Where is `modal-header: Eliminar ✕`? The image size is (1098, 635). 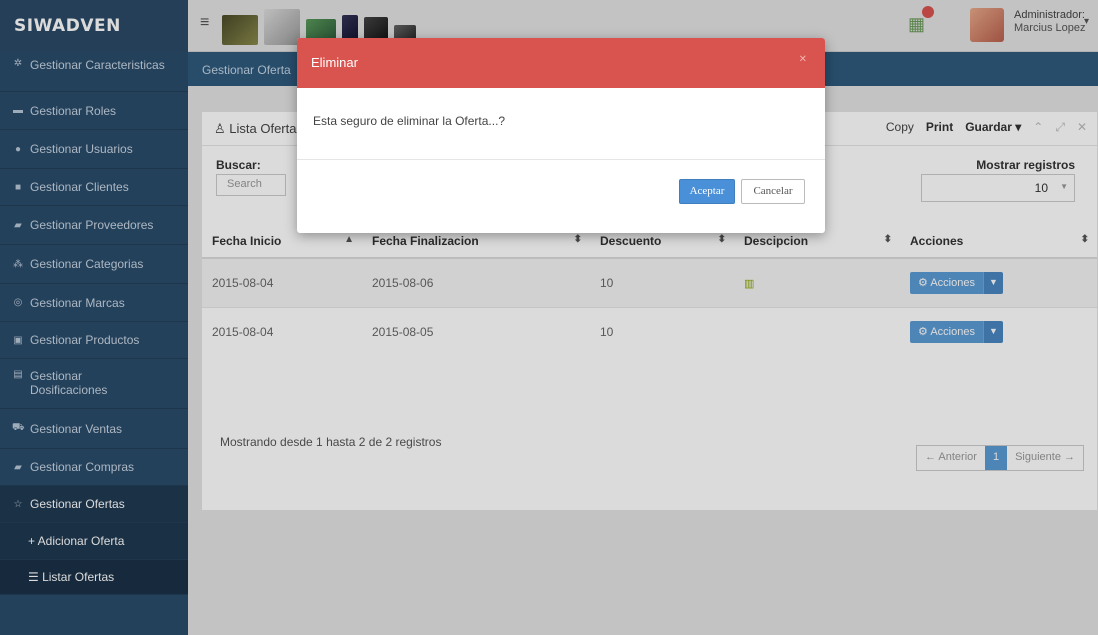 modal-header: Eliminar ✕ is located at coordinates (561, 63).